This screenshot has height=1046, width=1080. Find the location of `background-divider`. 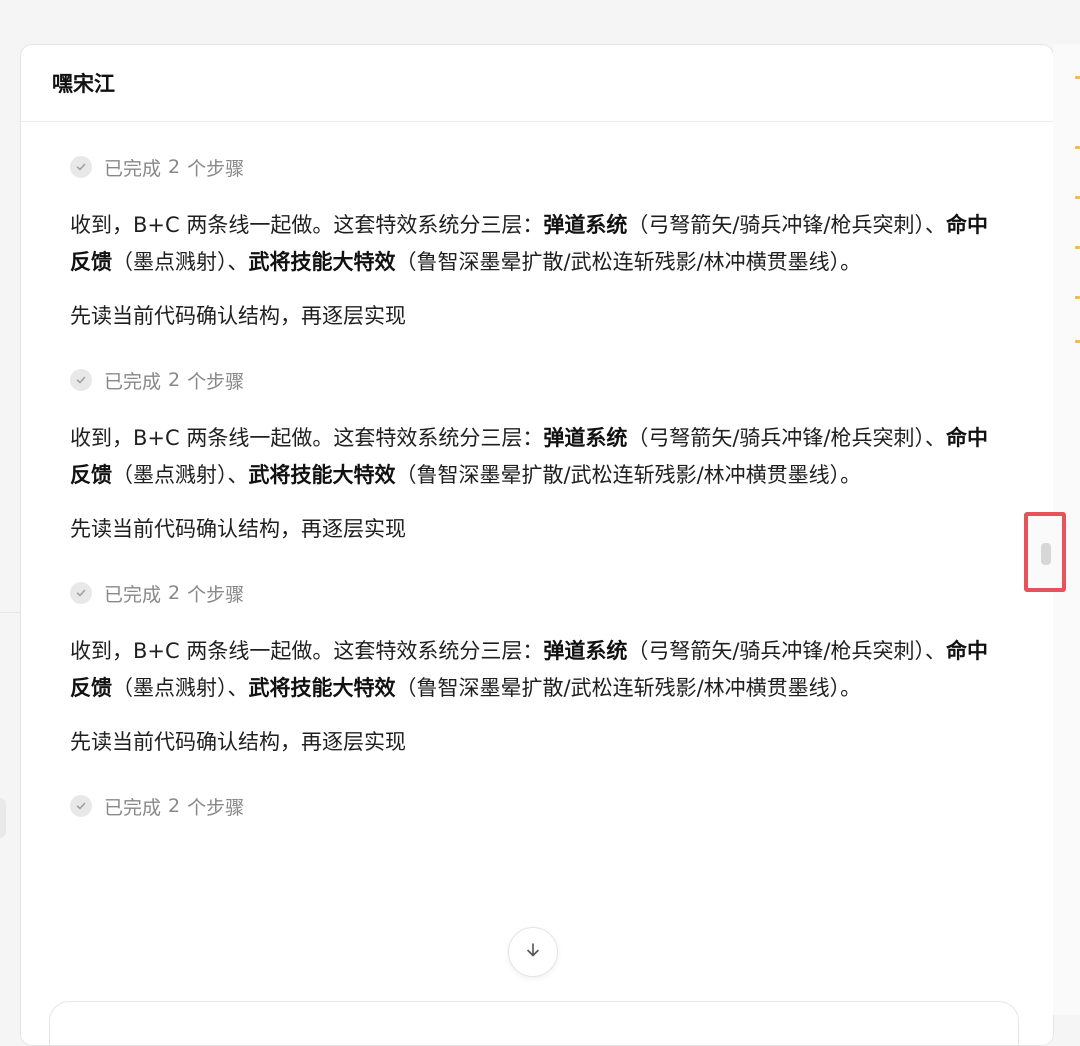

background-divider is located at coordinates (10, 612).